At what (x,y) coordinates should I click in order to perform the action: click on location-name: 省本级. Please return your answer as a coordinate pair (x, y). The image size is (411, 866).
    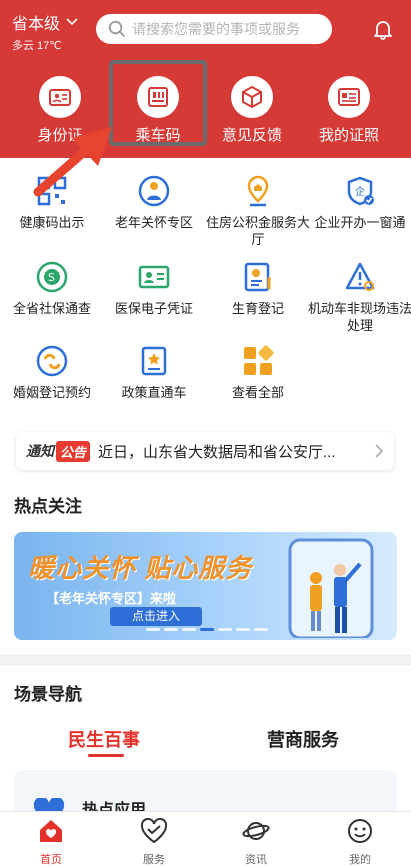
    Looking at the image, I should click on (36, 24).